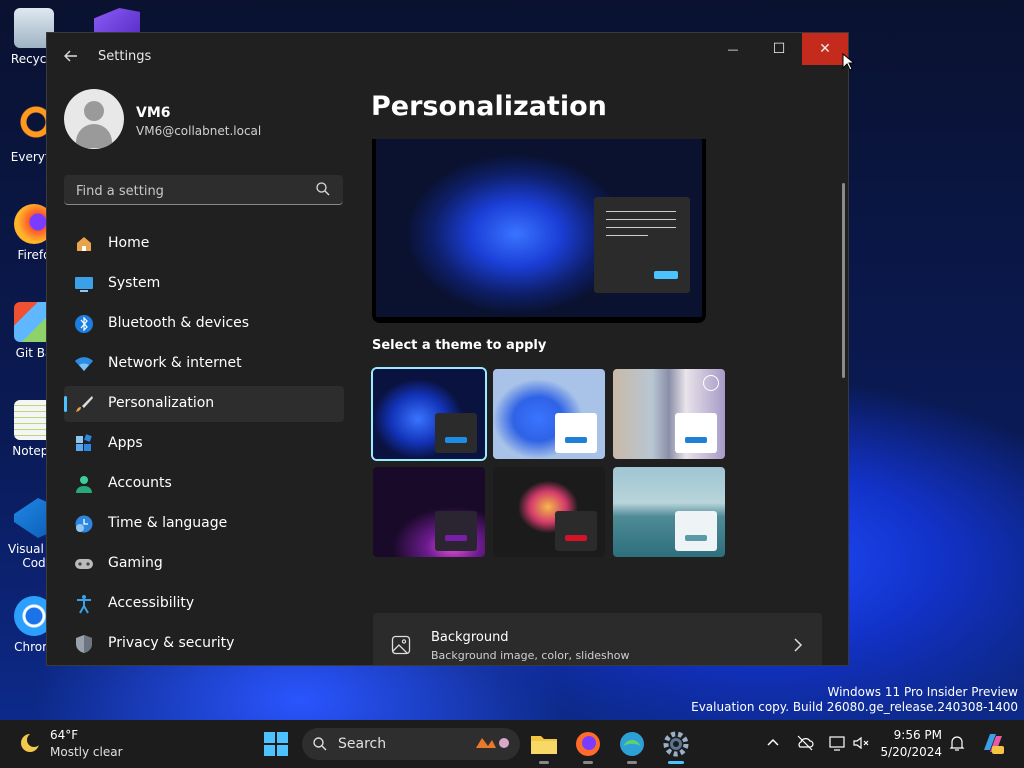 The width and height of the screenshot is (1024, 768). I want to click on minimize-icon: —, so click(733, 49).